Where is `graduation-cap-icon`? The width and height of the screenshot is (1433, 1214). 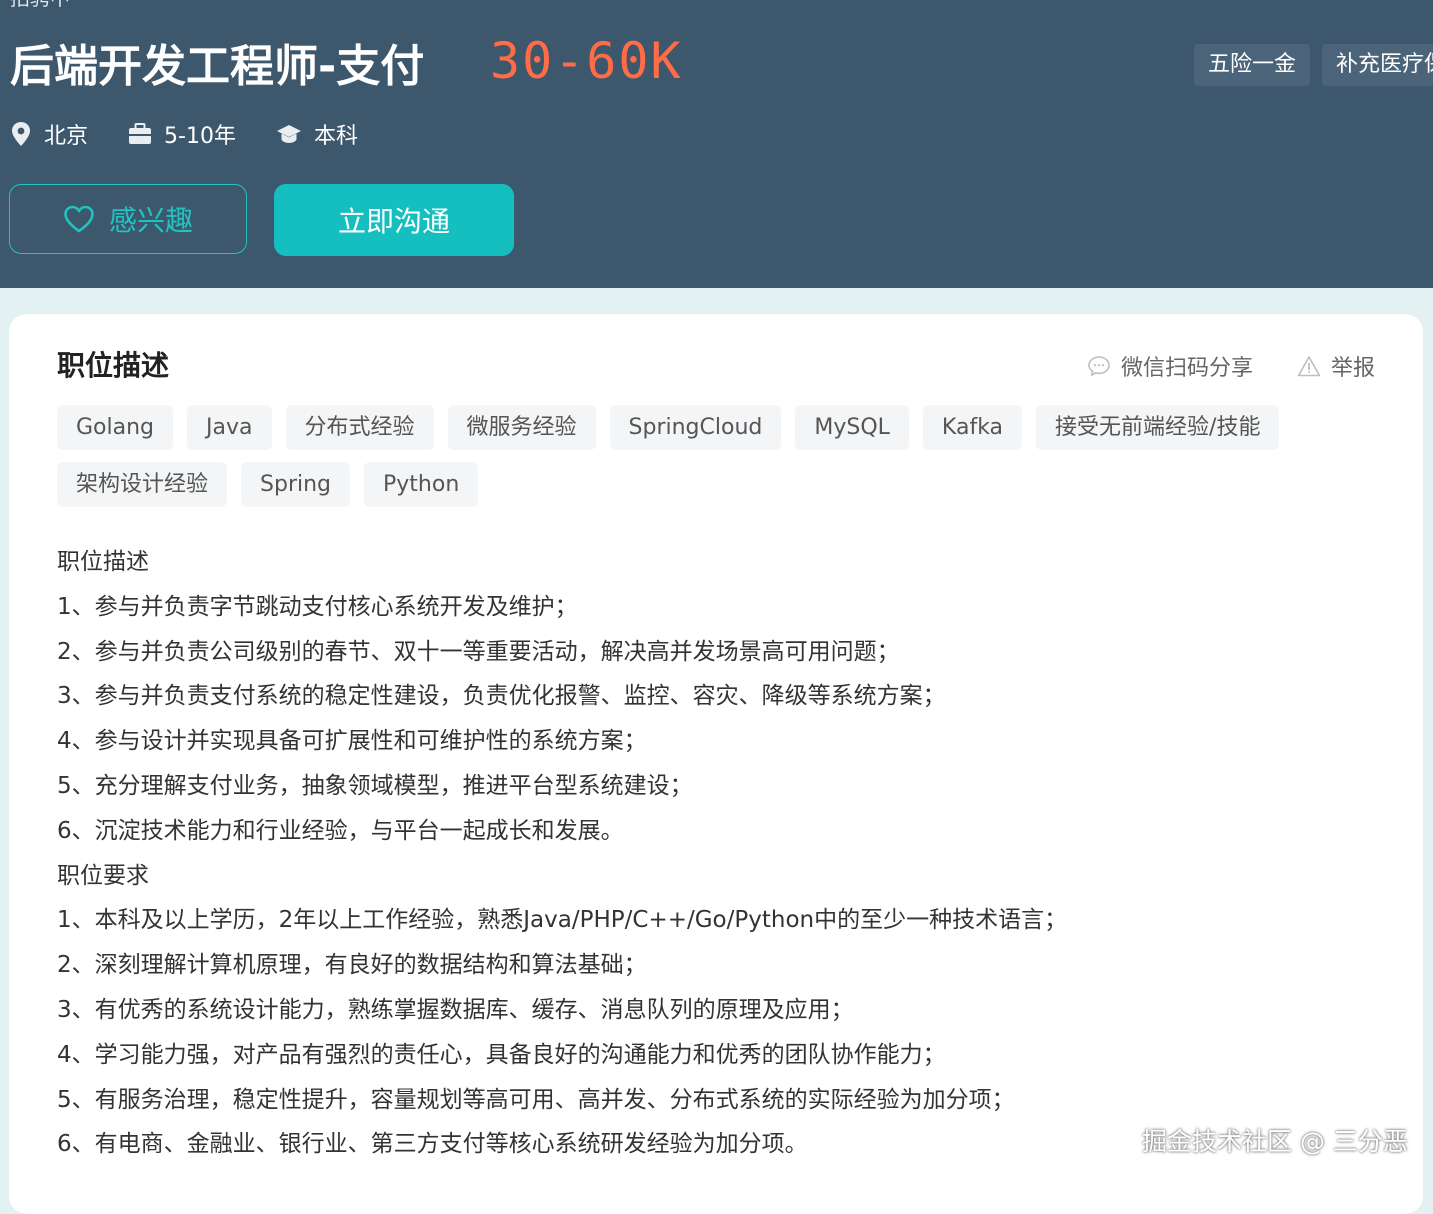
graduation-cap-icon is located at coordinates (288, 134).